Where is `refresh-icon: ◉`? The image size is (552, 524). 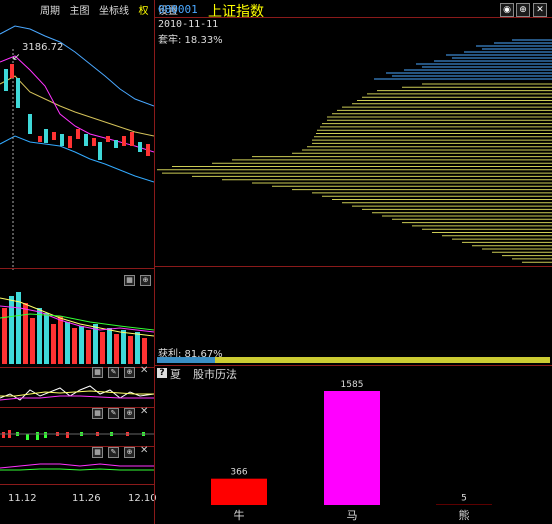 refresh-icon: ◉ is located at coordinates (507, 10).